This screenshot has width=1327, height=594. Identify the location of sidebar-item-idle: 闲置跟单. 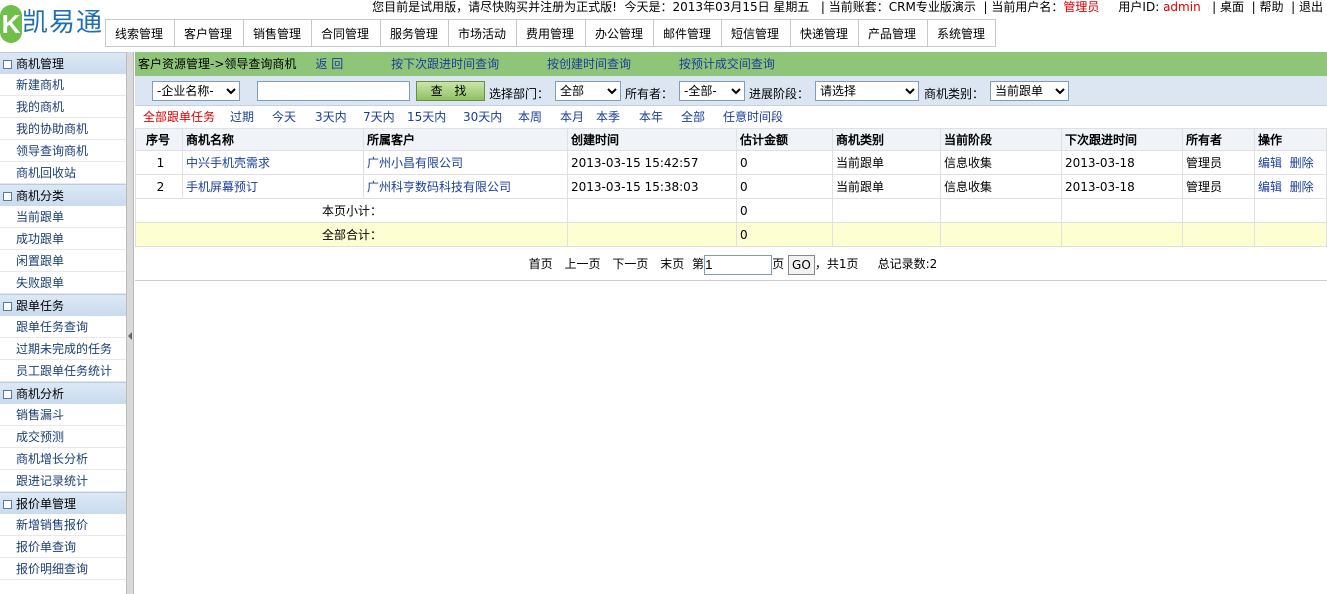
(63, 261).